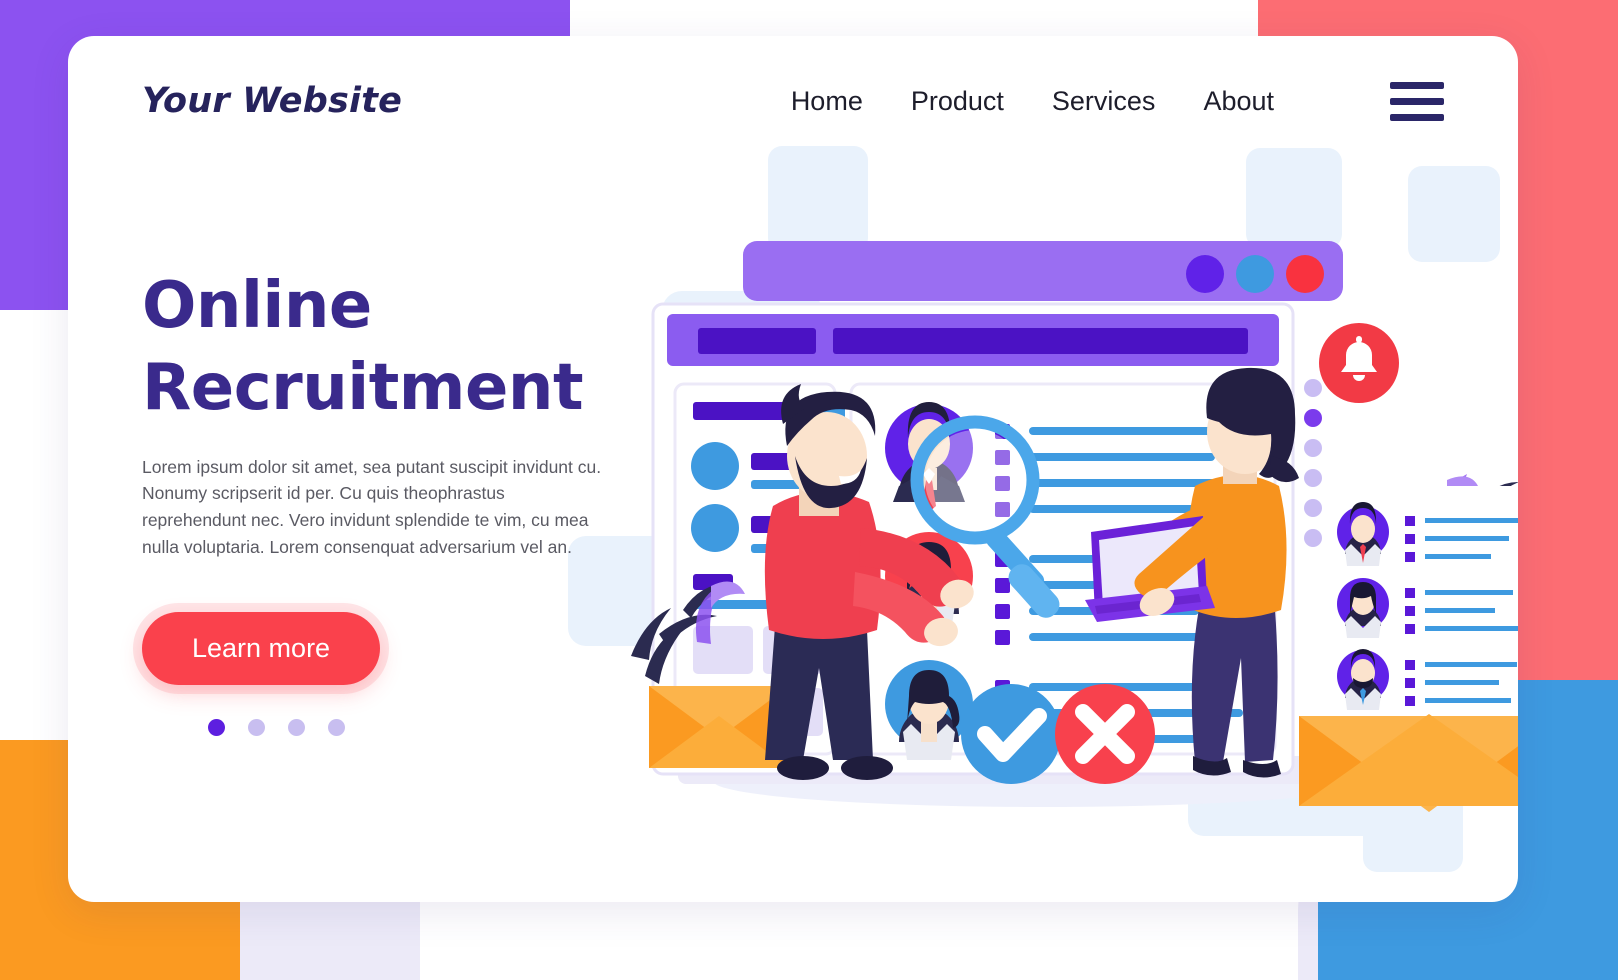  I want to click on site-header: Your Website Home Product Services About, so click(793, 101).